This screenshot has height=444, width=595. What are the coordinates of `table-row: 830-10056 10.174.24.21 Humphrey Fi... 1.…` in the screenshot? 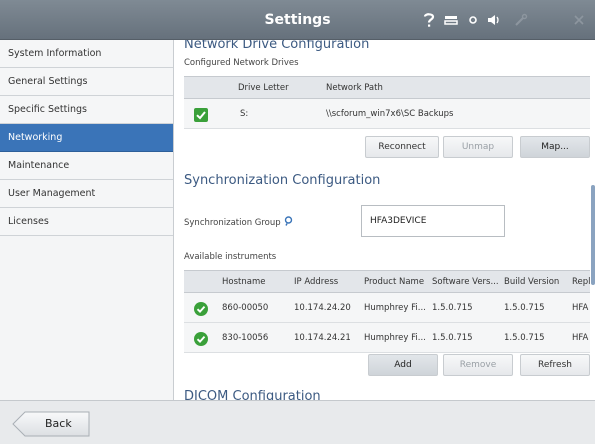 It's located at (387, 338).